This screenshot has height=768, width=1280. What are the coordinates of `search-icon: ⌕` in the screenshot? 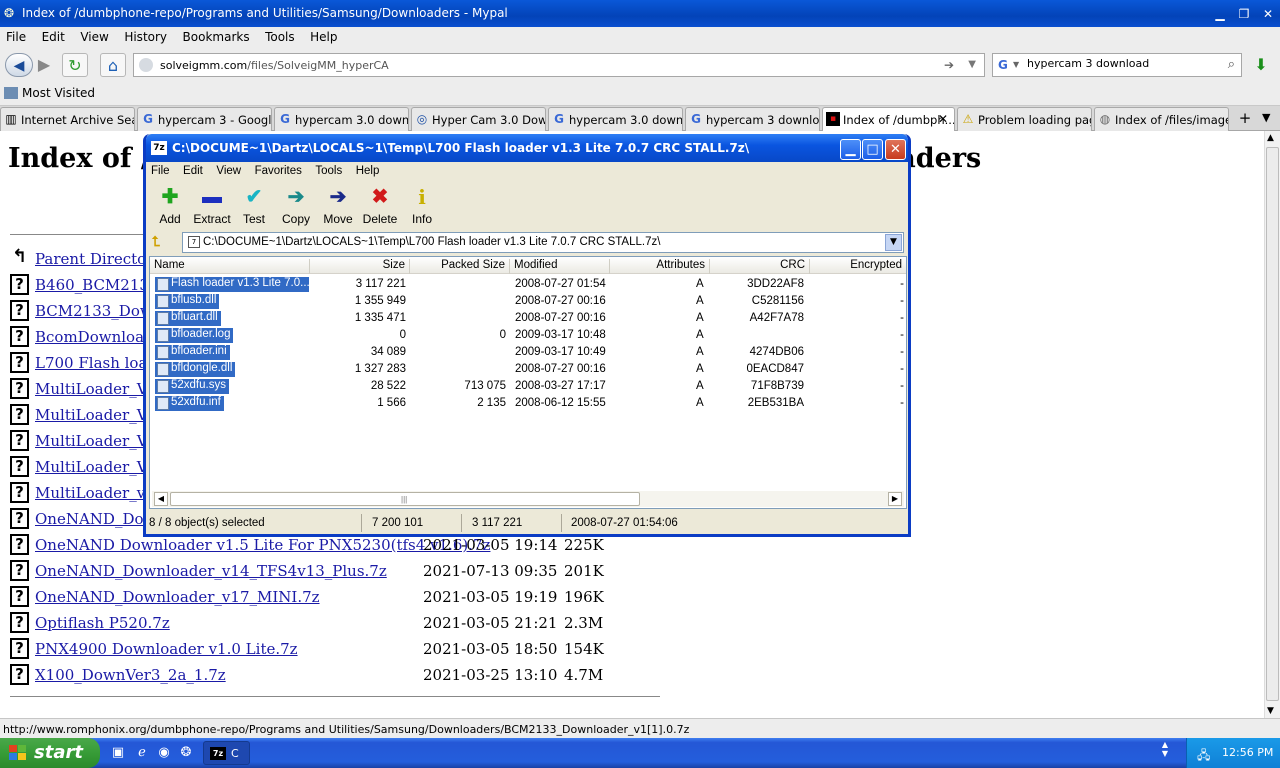 It's located at (1231, 64).